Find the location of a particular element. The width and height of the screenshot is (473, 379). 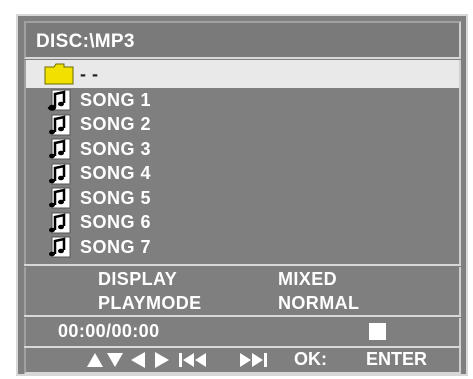

list-item-song: SONG 7 is located at coordinates (242, 247).